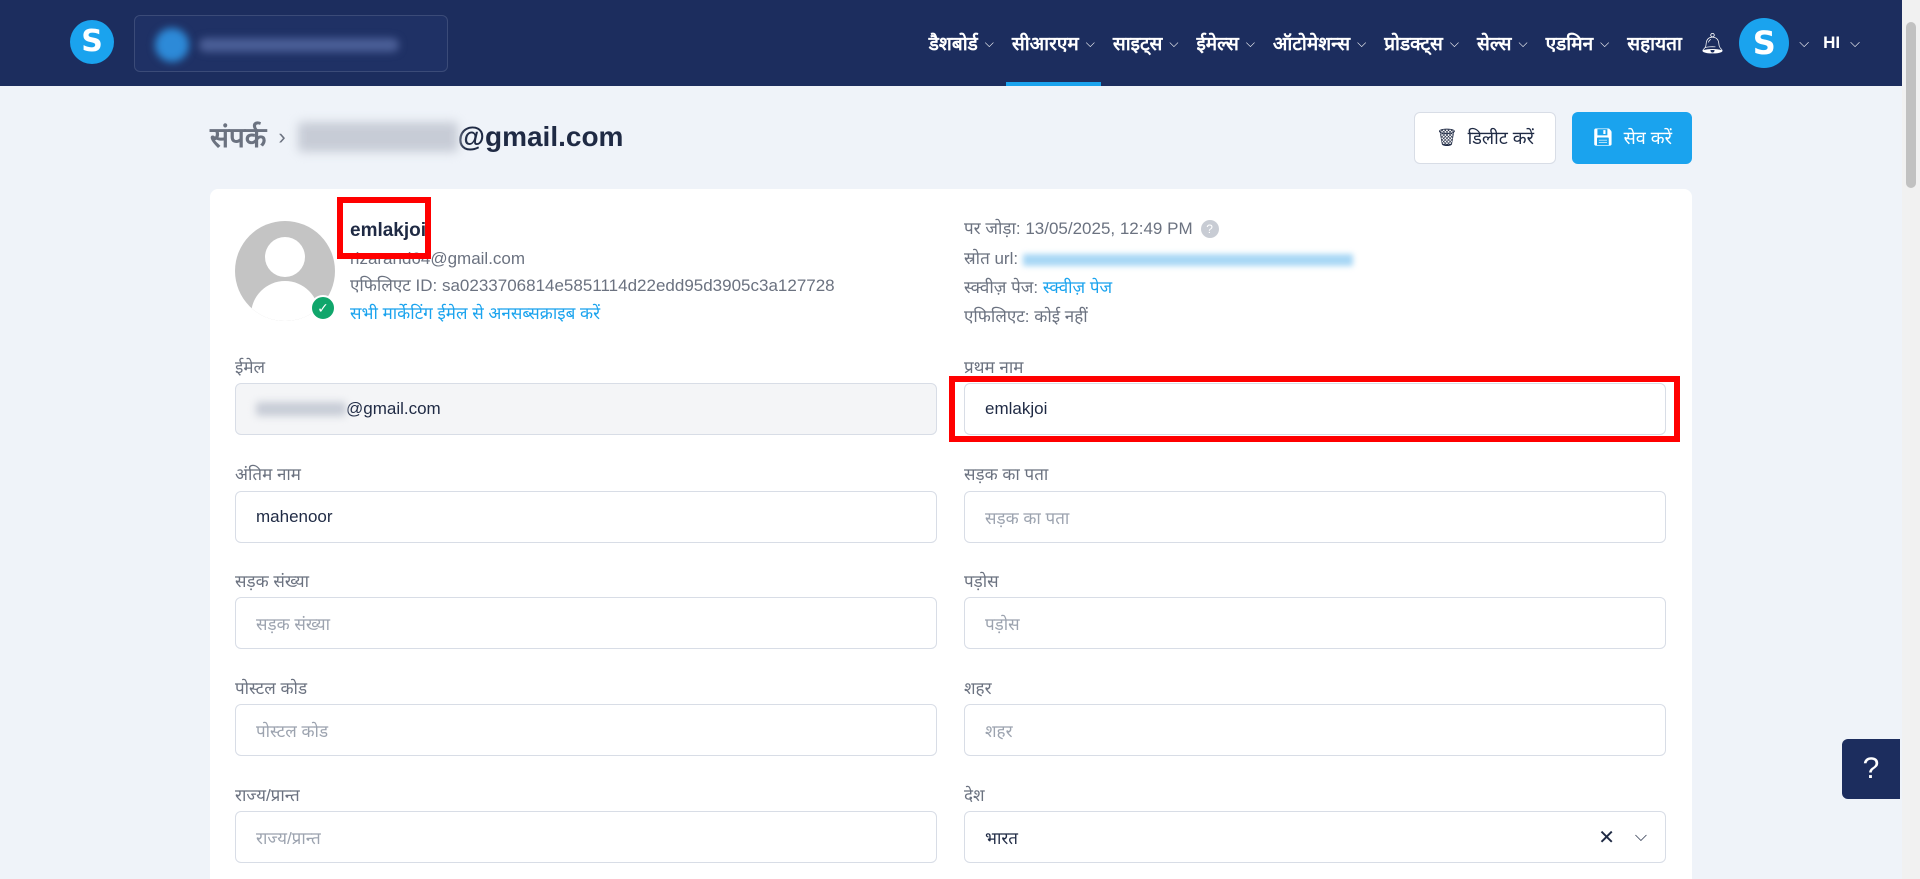 Image resolution: width=1920 pixels, height=879 pixels. I want to click on postal-code-label: पोस्टल कोड, so click(271, 688).